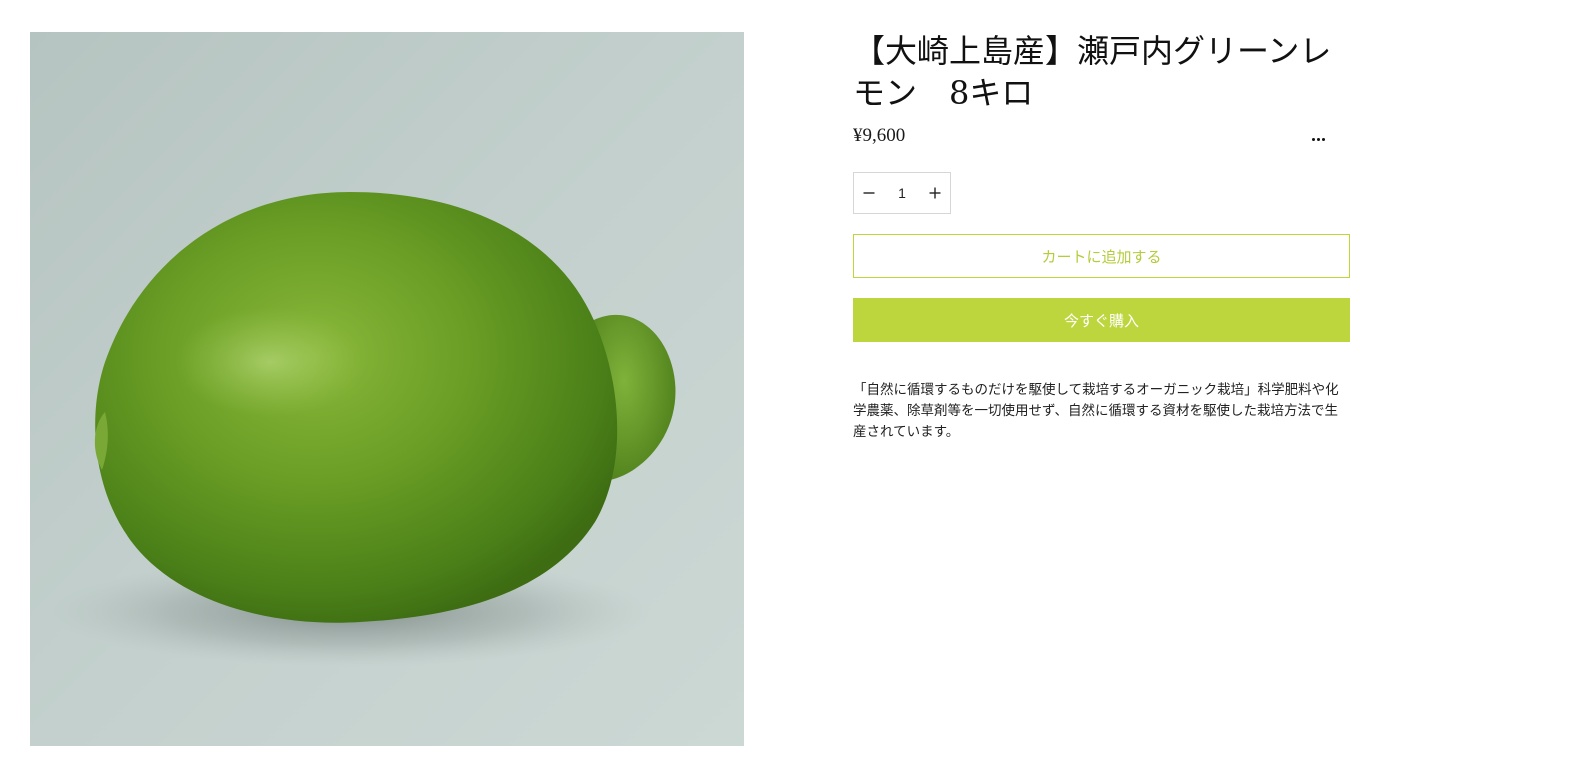 The image size is (1580, 776). I want to click on quantity-stepper, so click(902, 193).